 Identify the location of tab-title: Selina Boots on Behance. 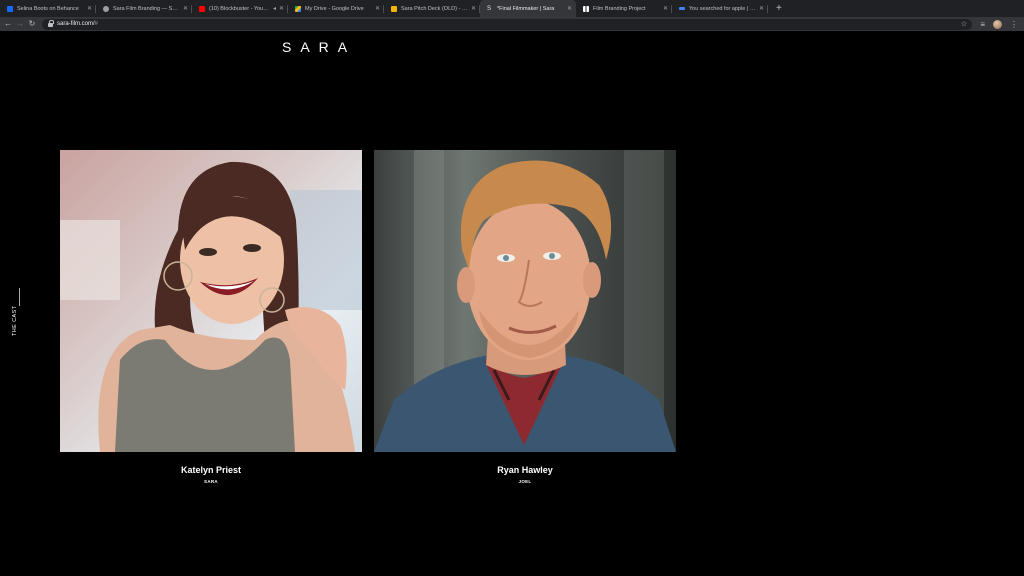
(48, 8).